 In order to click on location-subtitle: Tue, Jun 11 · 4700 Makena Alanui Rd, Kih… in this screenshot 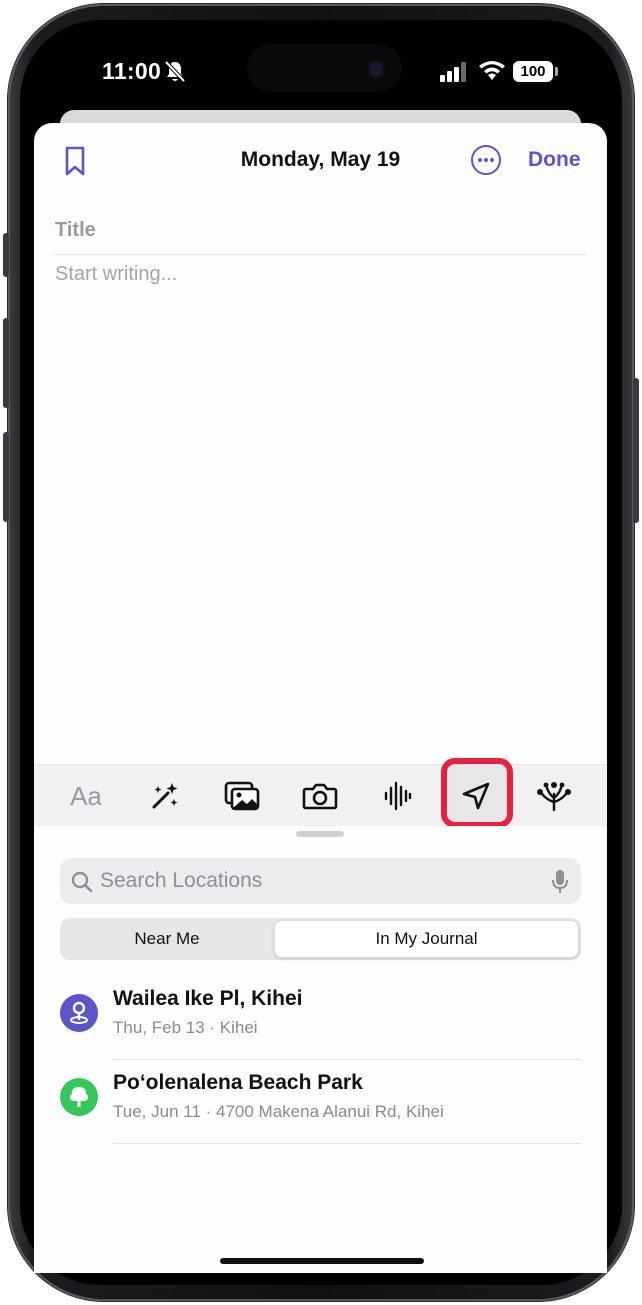, I will do `click(278, 1111)`.